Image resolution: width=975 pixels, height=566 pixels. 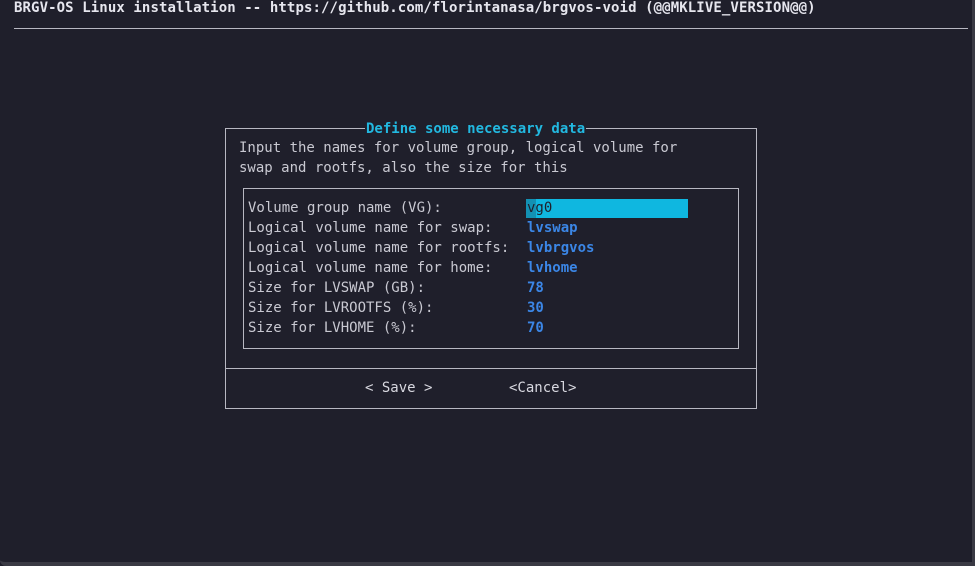 What do you see at coordinates (552, 228) in the screenshot?
I see `lv-swap-input: lvswap` at bounding box center [552, 228].